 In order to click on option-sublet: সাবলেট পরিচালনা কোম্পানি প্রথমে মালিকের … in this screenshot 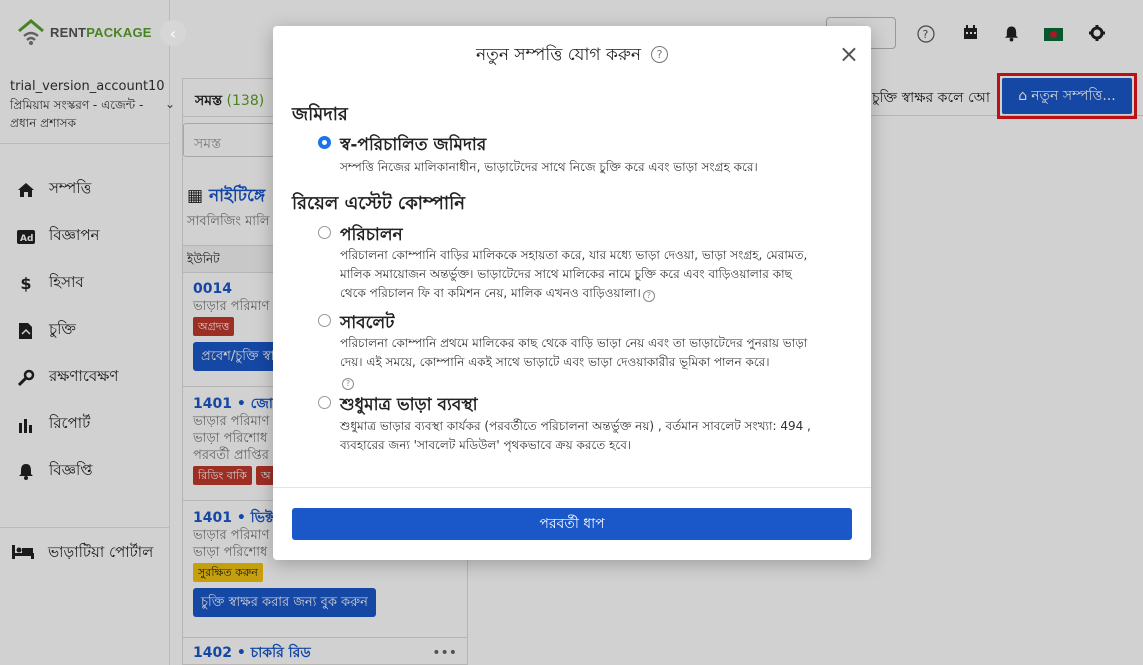, I will do `click(568, 350)`.